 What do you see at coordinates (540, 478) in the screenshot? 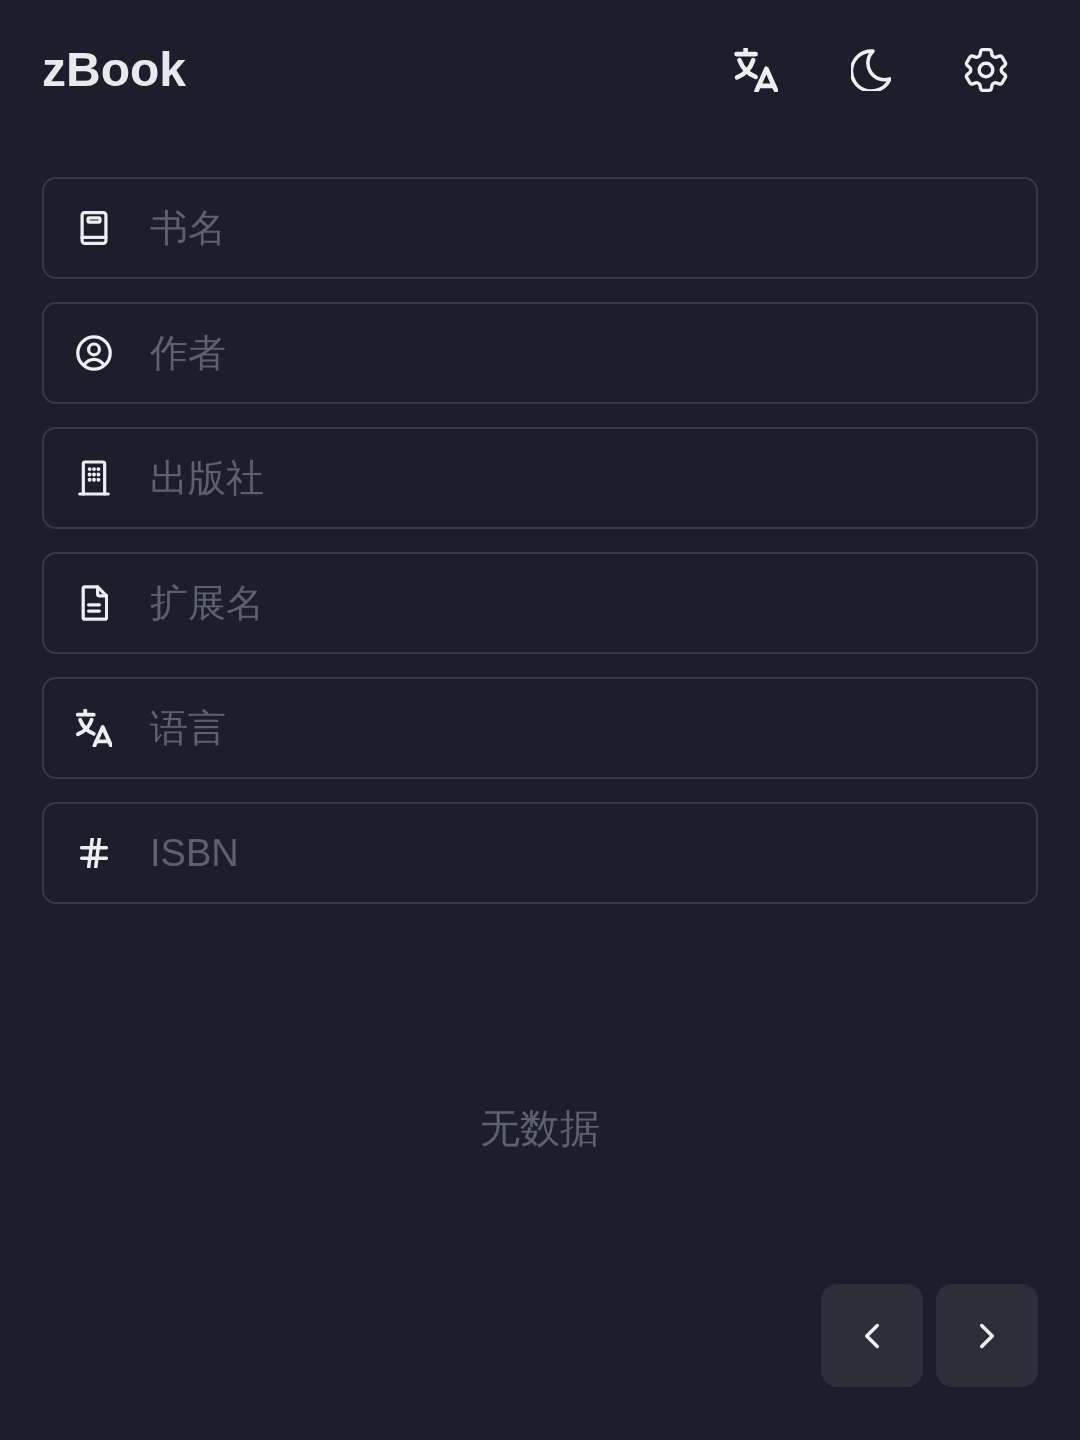
I see `input-field: 出版社` at bounding box center [540, 478].